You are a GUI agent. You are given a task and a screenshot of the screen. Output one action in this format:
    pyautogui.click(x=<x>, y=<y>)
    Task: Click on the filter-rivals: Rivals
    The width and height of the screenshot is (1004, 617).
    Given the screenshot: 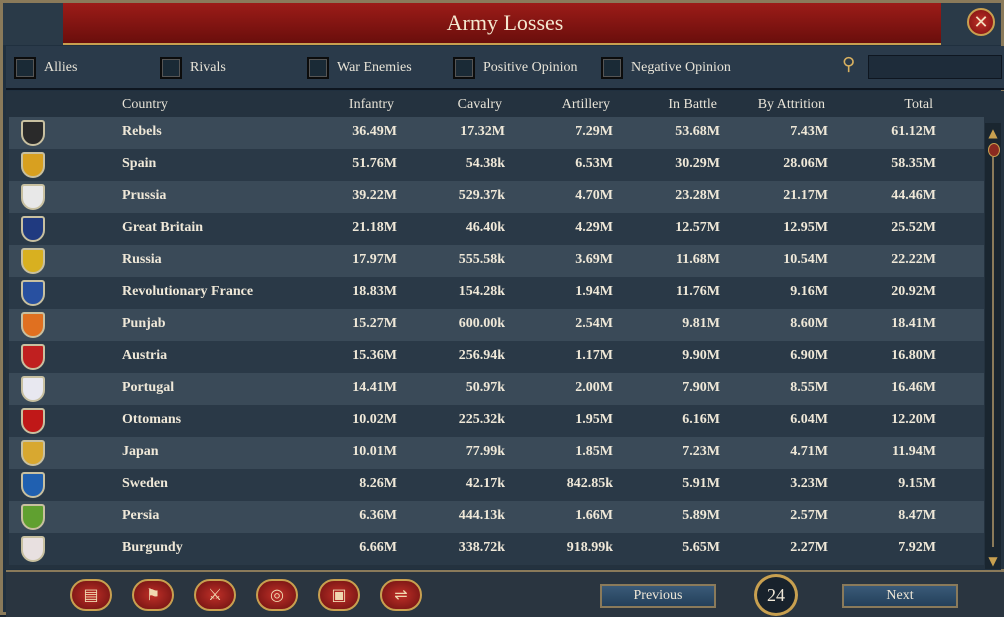 What is the action you would take?
    pyautogui.click(x=193, y=68)
    